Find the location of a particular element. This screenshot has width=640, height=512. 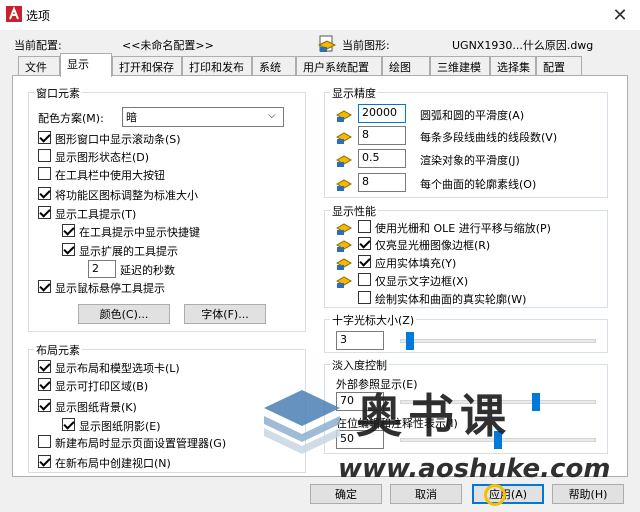

tab-open-save: 打开和保存 is located at coordinates (147, 66).